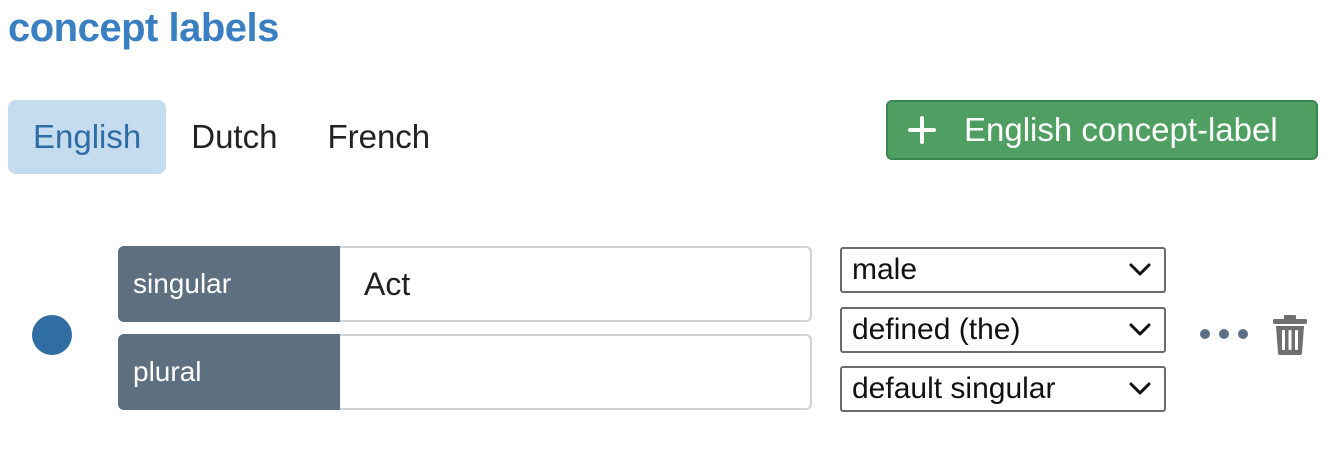  I want to click on number-select: default singular, so click(1003, 389).